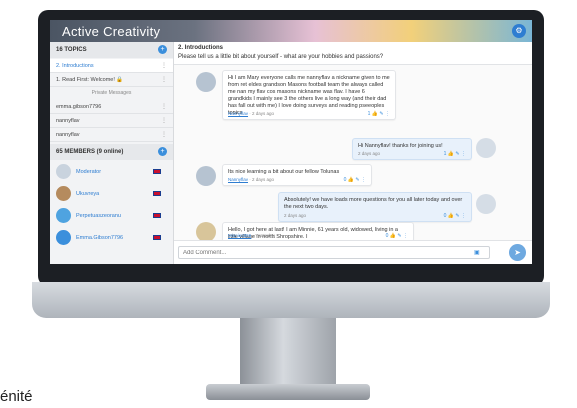 The width and height of the screenshot is (577, 408). Describe the element at coordinates (517, 252) in the screenshot. I see `send-button: ➤` at that location.